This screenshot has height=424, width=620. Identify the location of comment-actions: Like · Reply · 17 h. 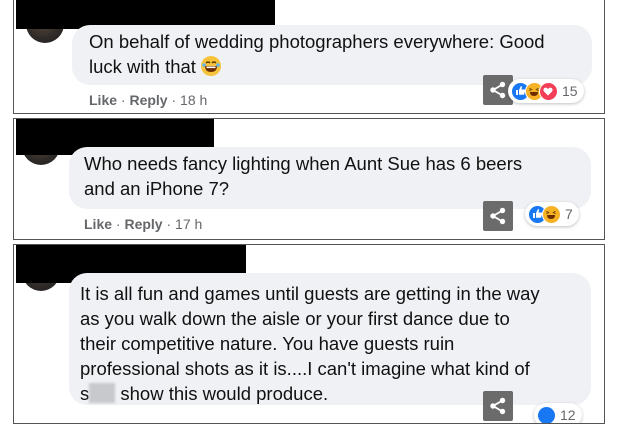
(143, 224).